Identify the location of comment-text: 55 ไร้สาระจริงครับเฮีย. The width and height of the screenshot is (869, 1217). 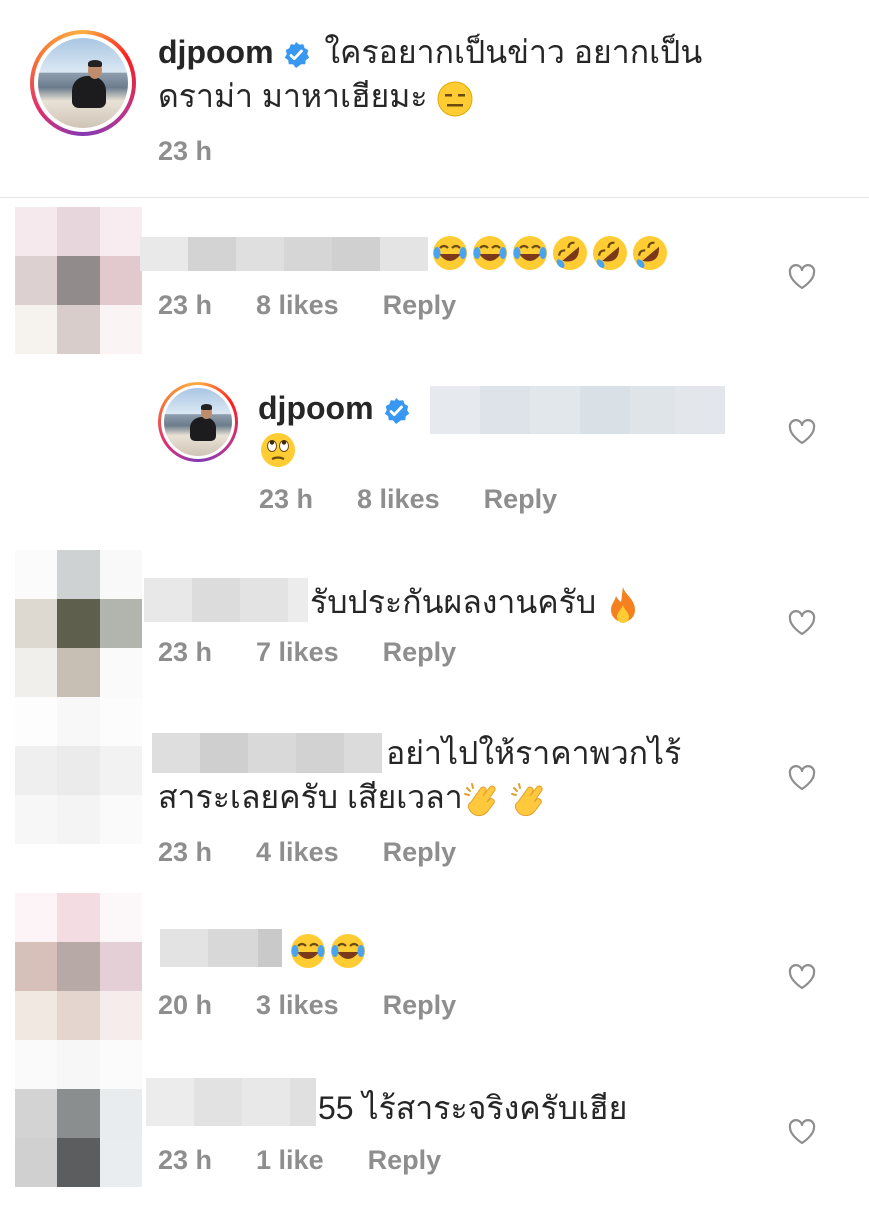
(472, 1108).